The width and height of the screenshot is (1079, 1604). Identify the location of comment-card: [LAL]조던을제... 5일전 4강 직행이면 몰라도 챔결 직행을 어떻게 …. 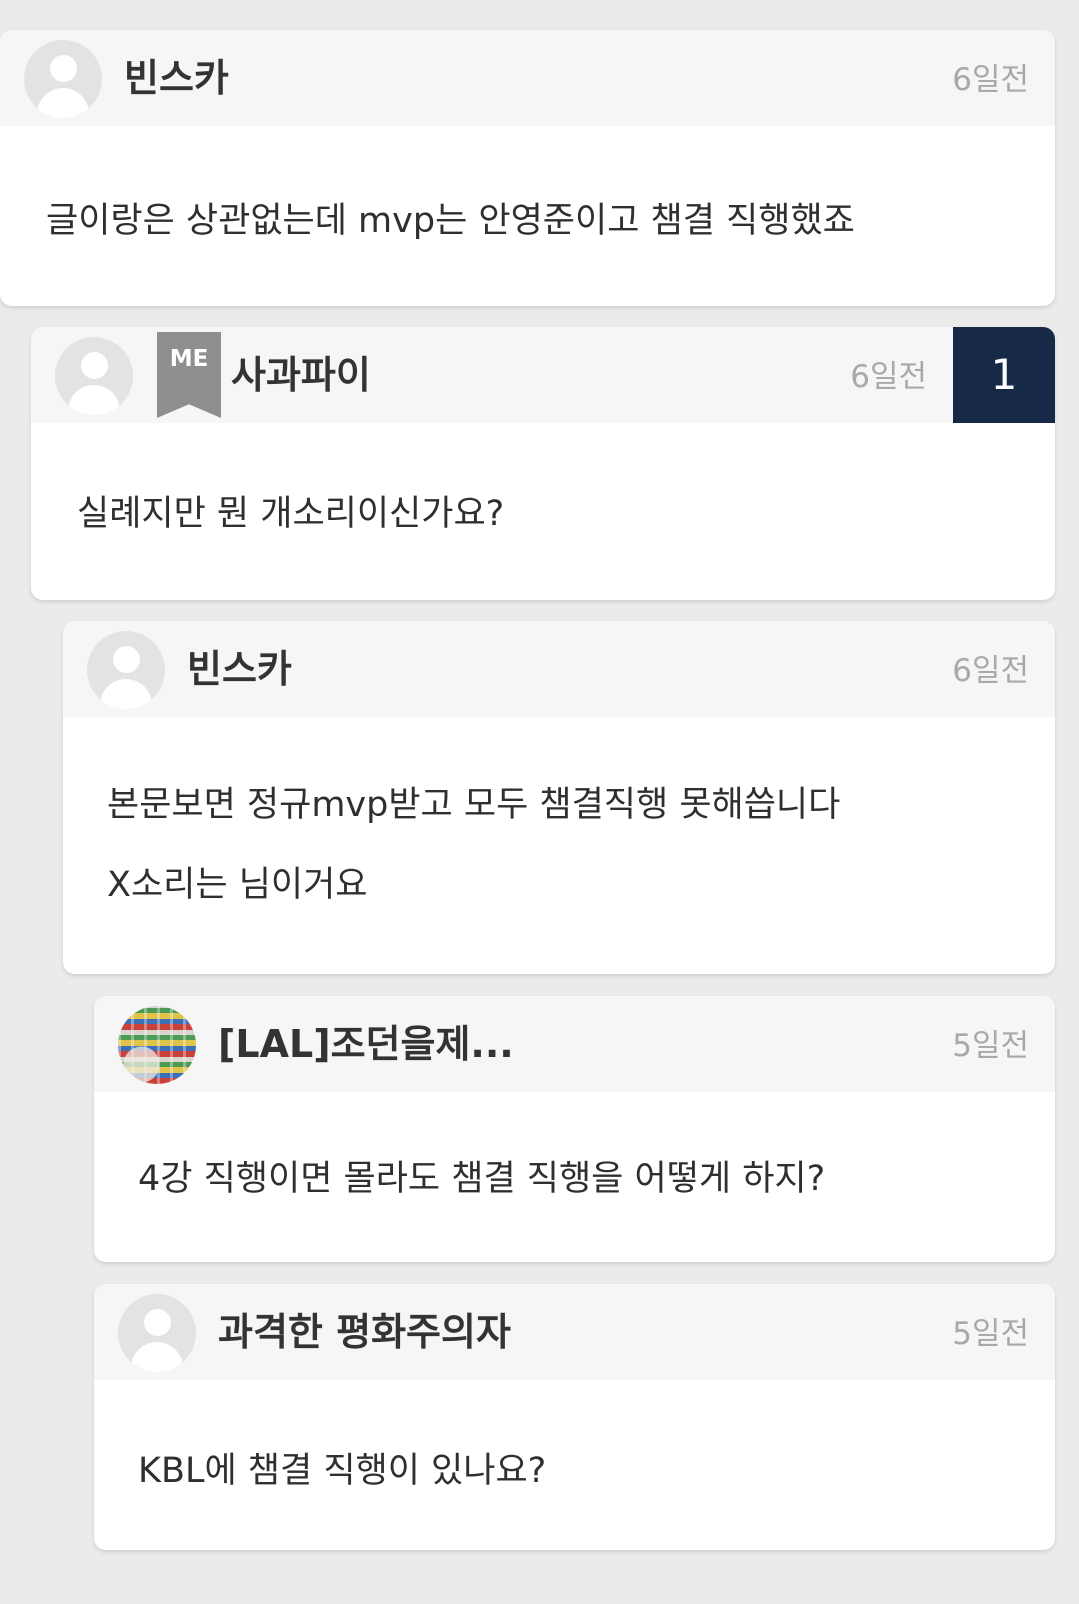
(574, 1129).